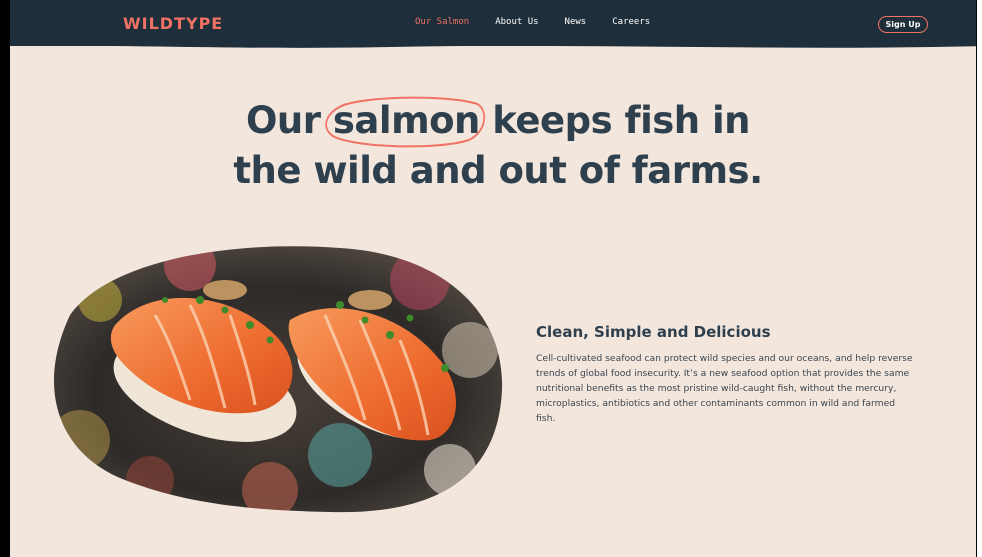 Image resolution: width=982 pixels, height=557 pixels. I want to click on hero-line-2: the wild and out of farms., so click(498, 170).